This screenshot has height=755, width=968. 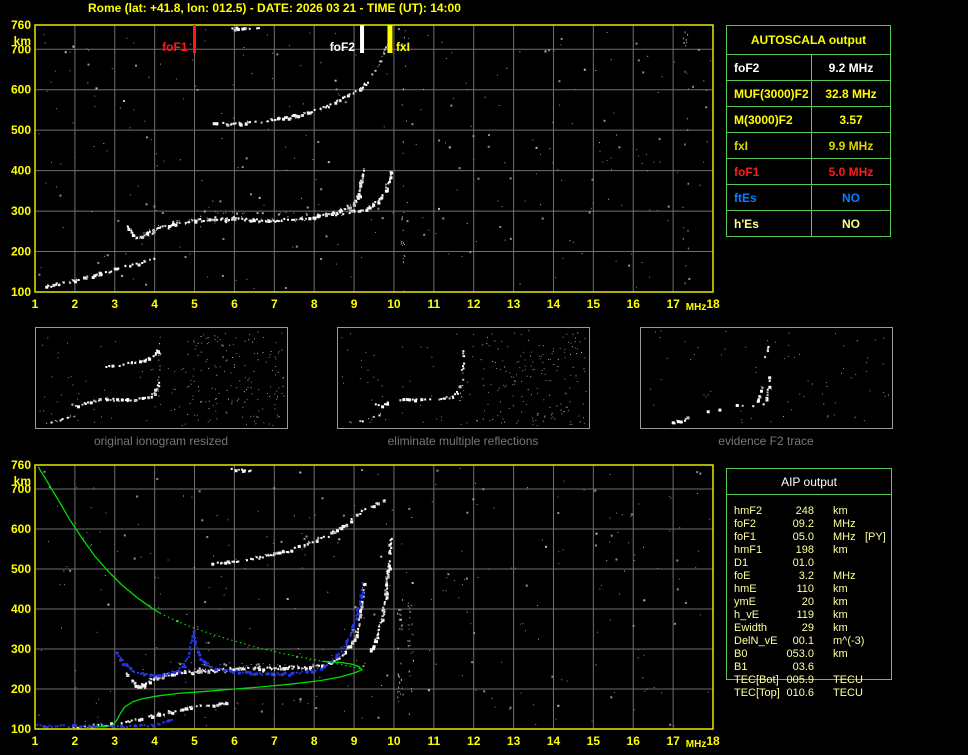 What do you see at coordinates (354, 304) in the screenshot?
I see `x-tick-label: 9` at bounding box center [354, 304].